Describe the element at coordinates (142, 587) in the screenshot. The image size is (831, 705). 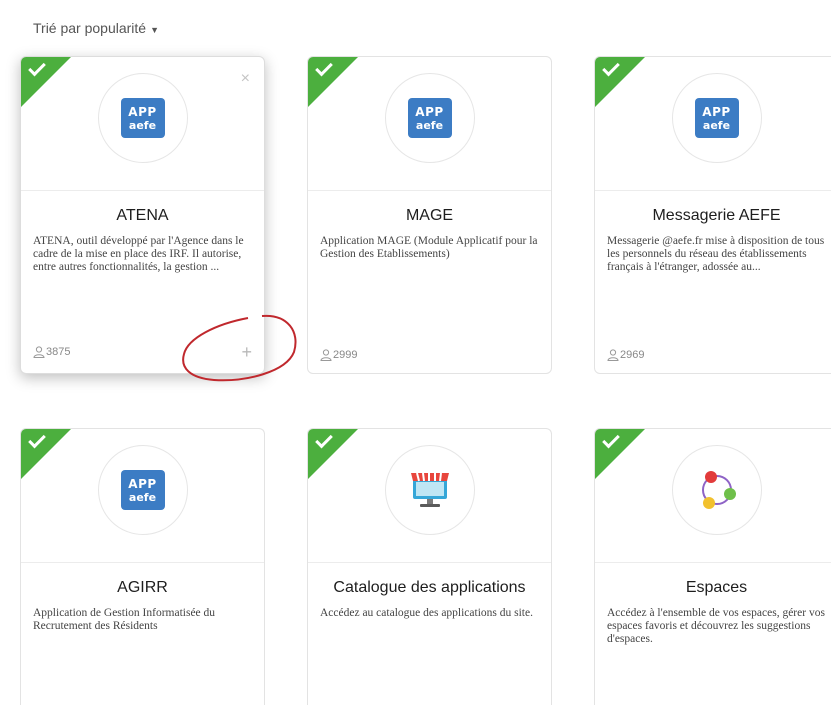
I see `card-title: AGIRR` at that location.